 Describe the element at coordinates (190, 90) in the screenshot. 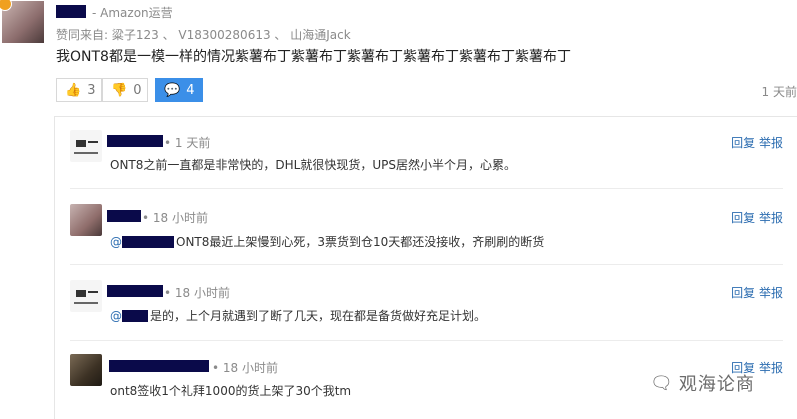

I see `comments-count: 4` at that location.